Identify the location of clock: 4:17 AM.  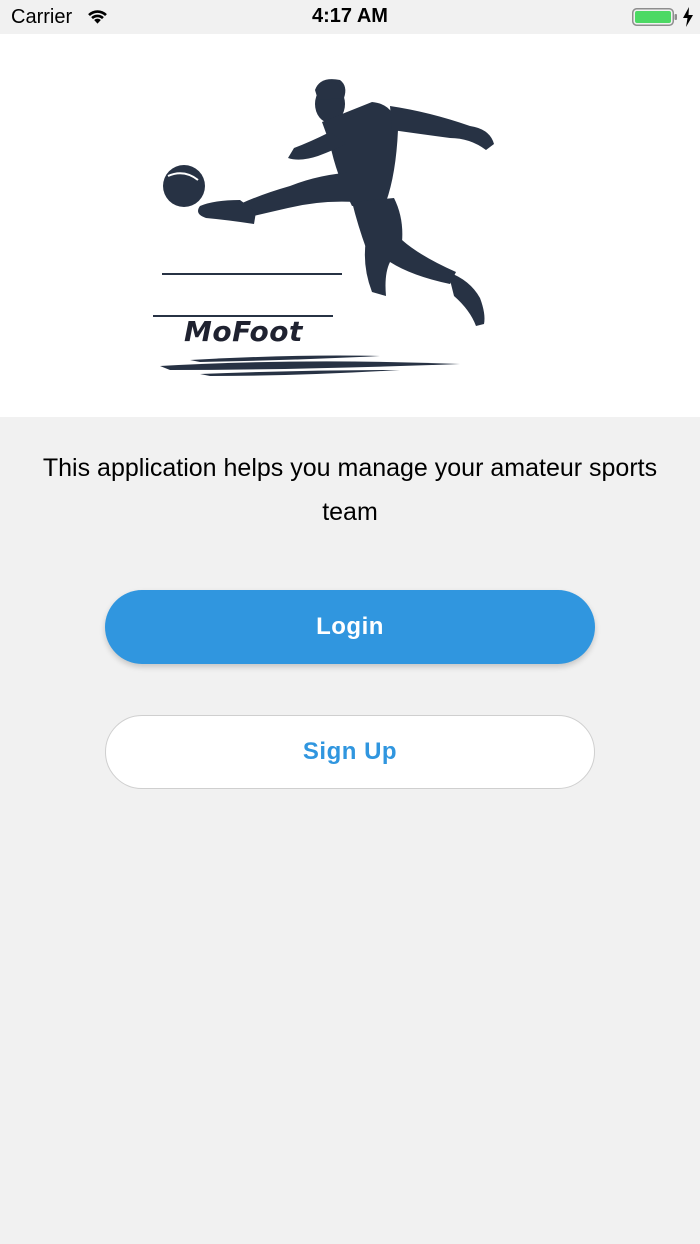
(350, 16).